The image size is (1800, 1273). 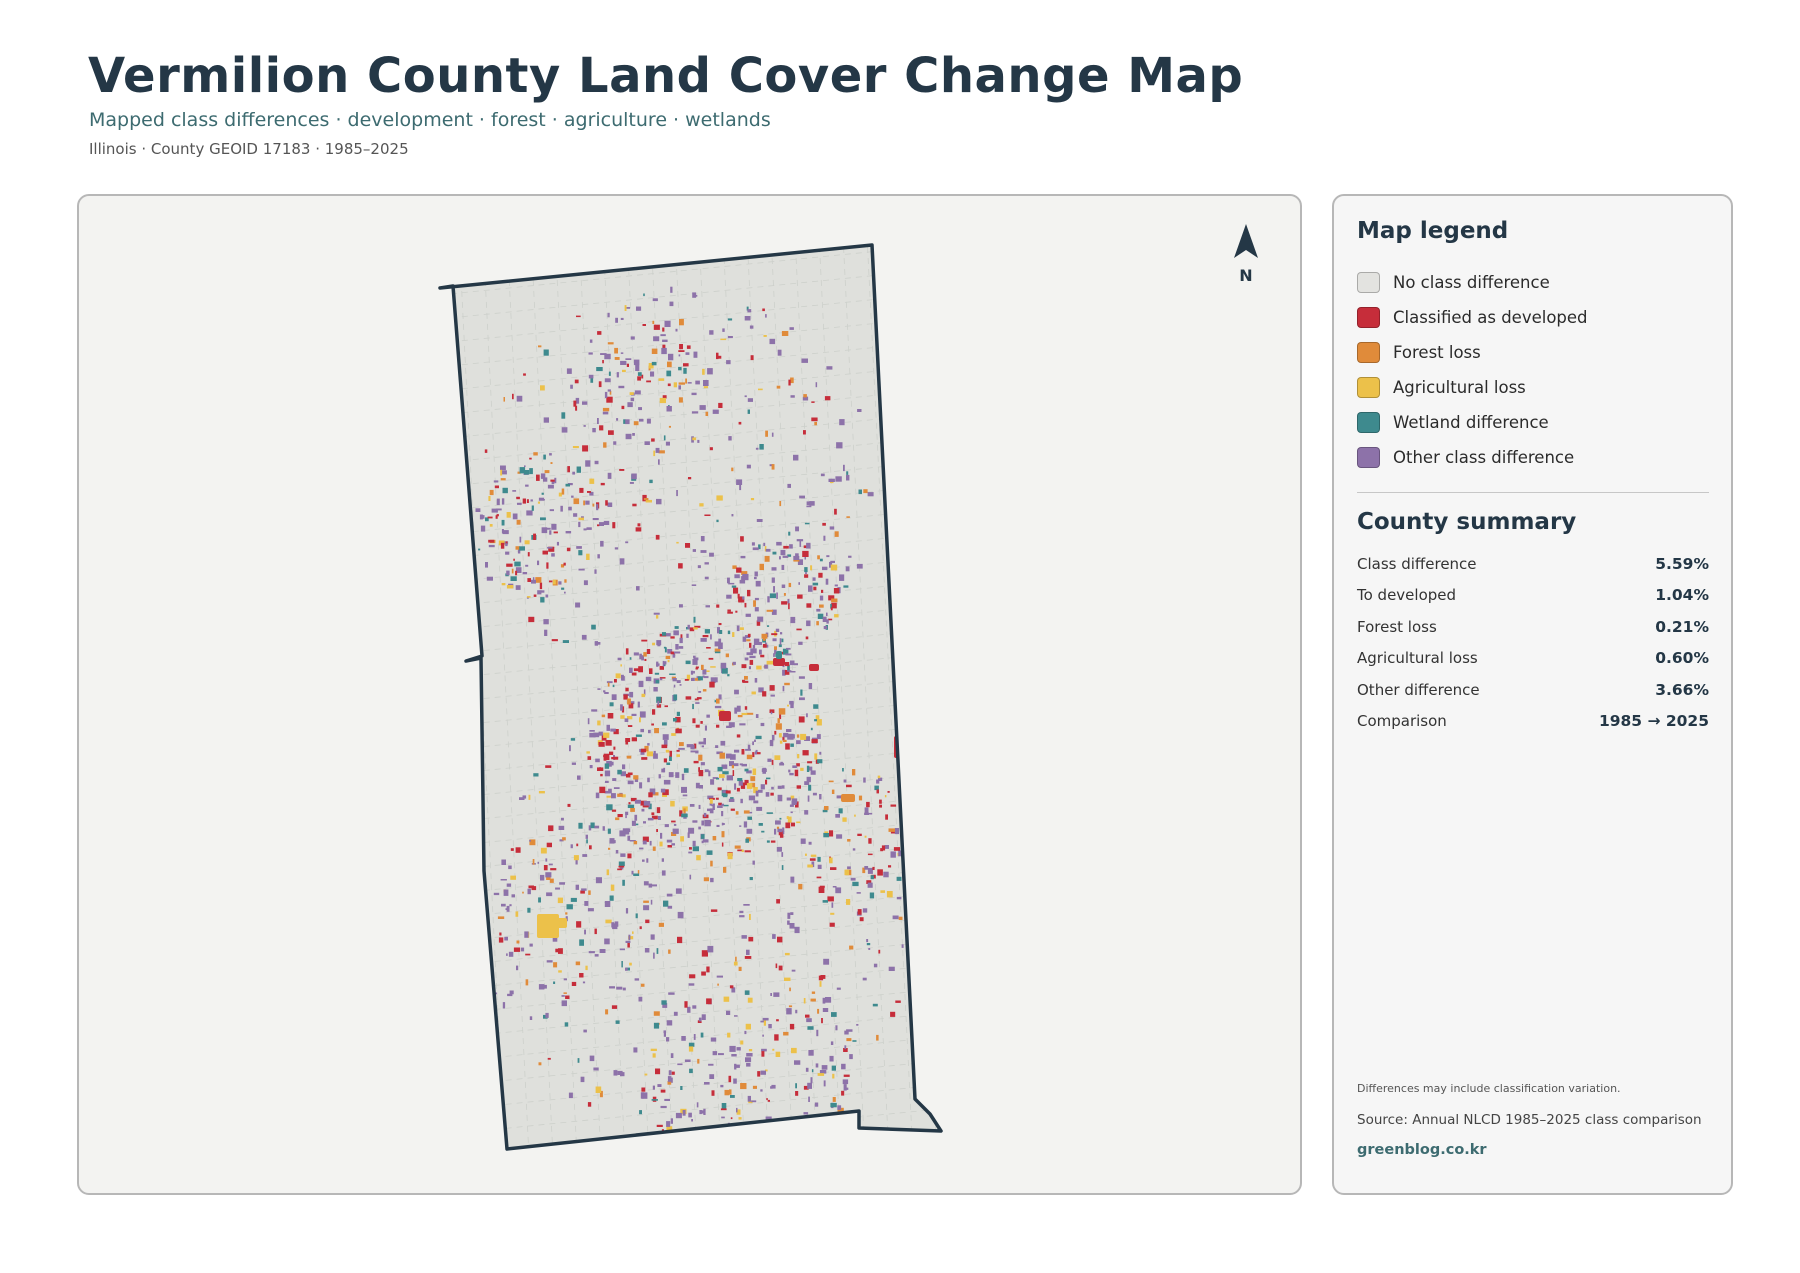 What do you see at coordinates (1472, 422) in the screenshot?
I see `legend-item-wetland: Wetland difference` at bounding box center [1472, 422].